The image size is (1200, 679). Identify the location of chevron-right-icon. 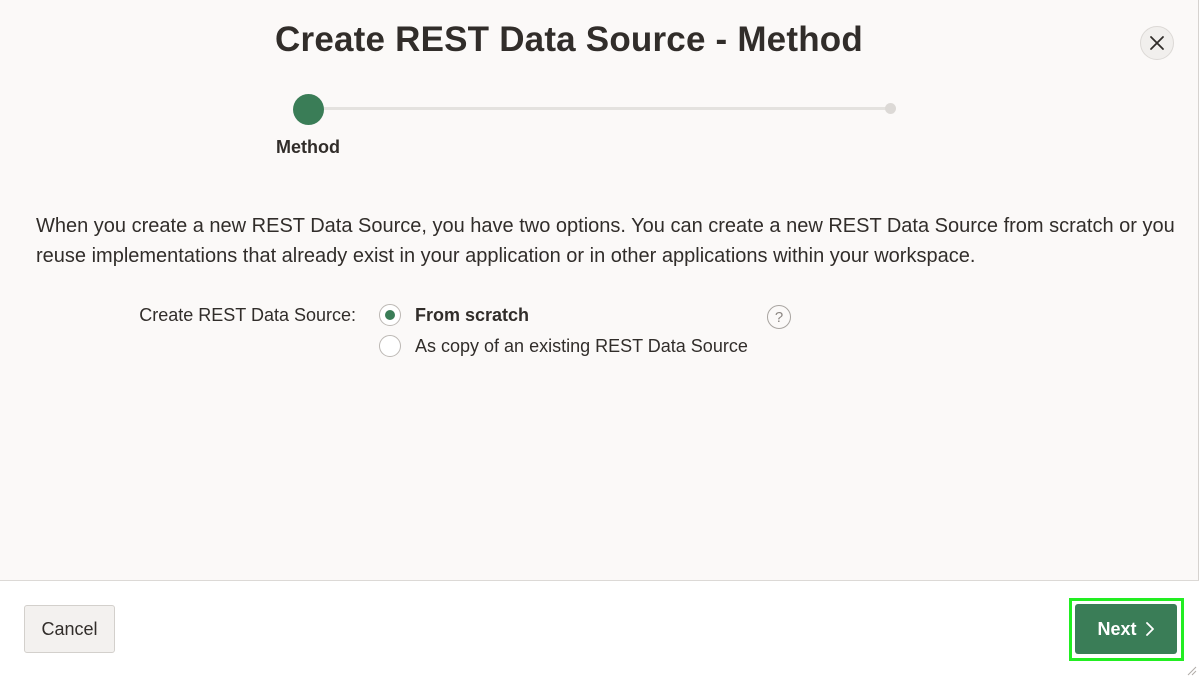
(1150, 629).